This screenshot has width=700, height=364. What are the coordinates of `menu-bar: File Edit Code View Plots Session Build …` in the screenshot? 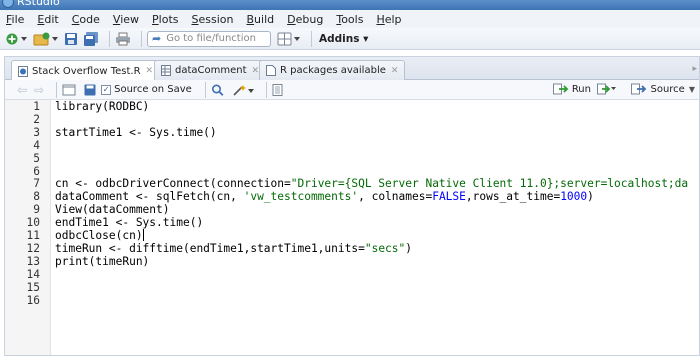 It's located at (350, 19).